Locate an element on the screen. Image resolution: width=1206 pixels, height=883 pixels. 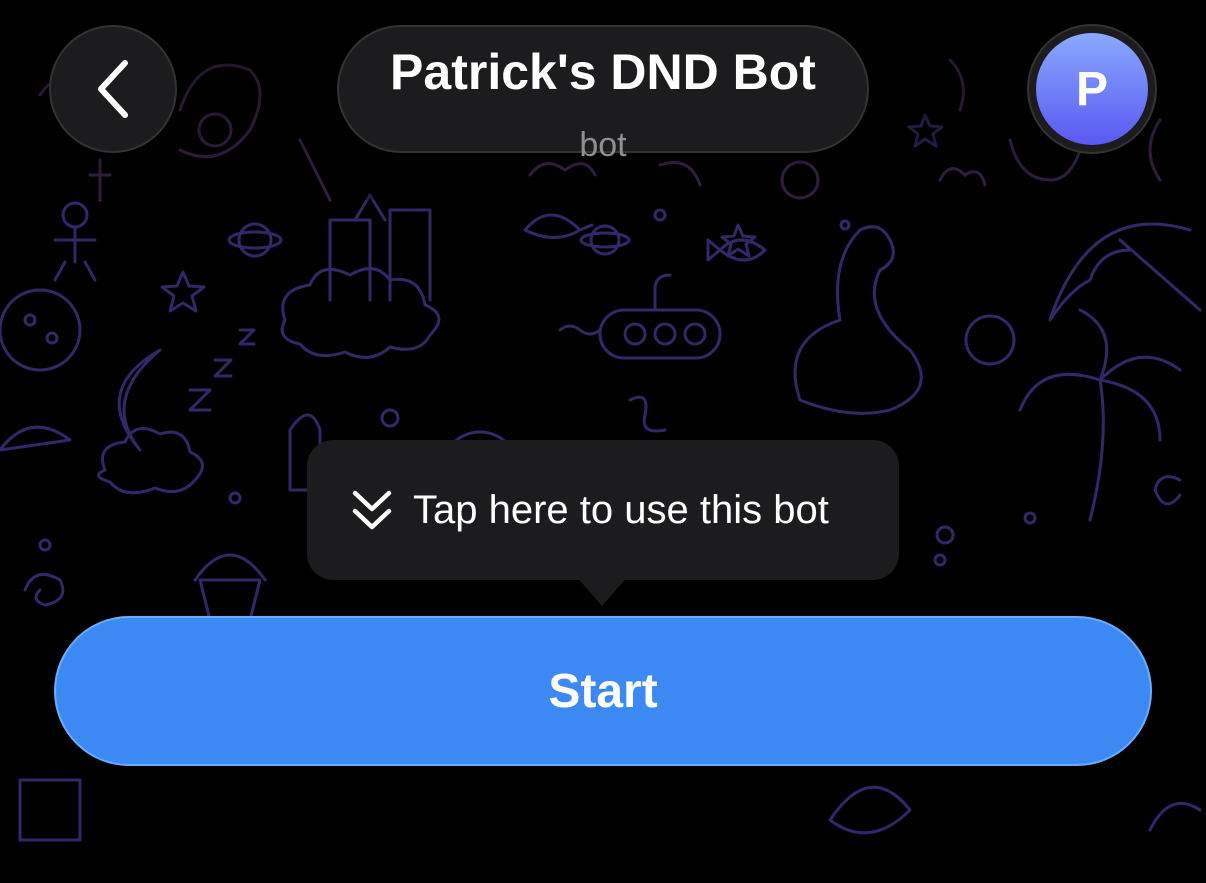
avatar: P is located at coordinates (1092, 89).